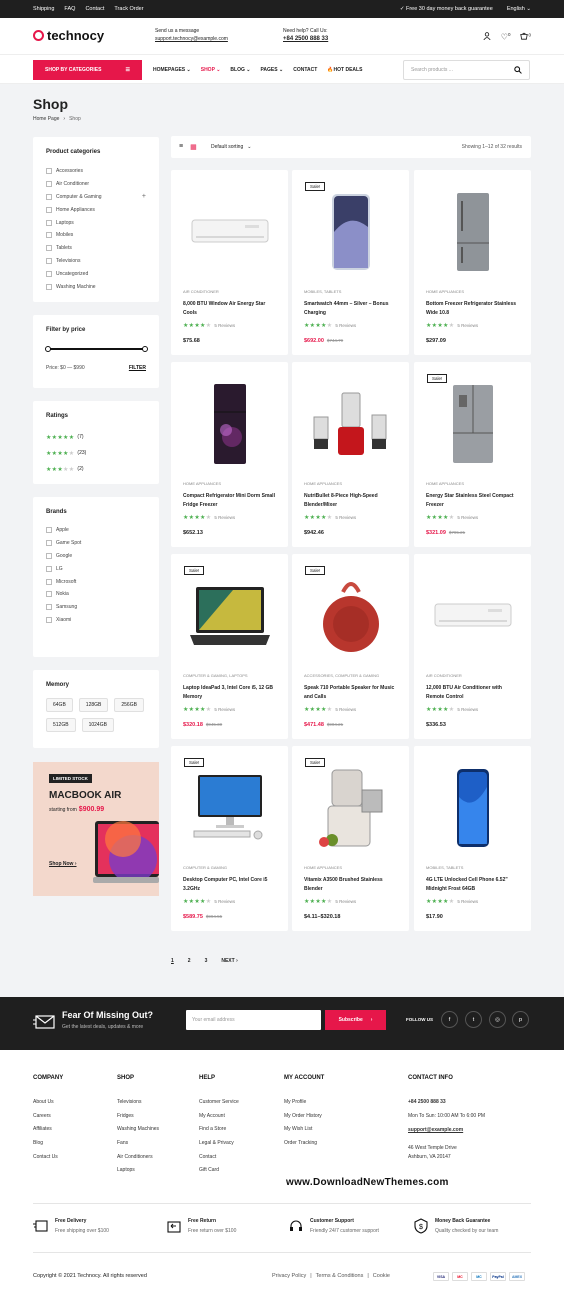 This screenshot has width=564, height=1304. Describe the element at coordinates (94, 9) in the screenshot. I see `top-link-contact: Contact` at that location.